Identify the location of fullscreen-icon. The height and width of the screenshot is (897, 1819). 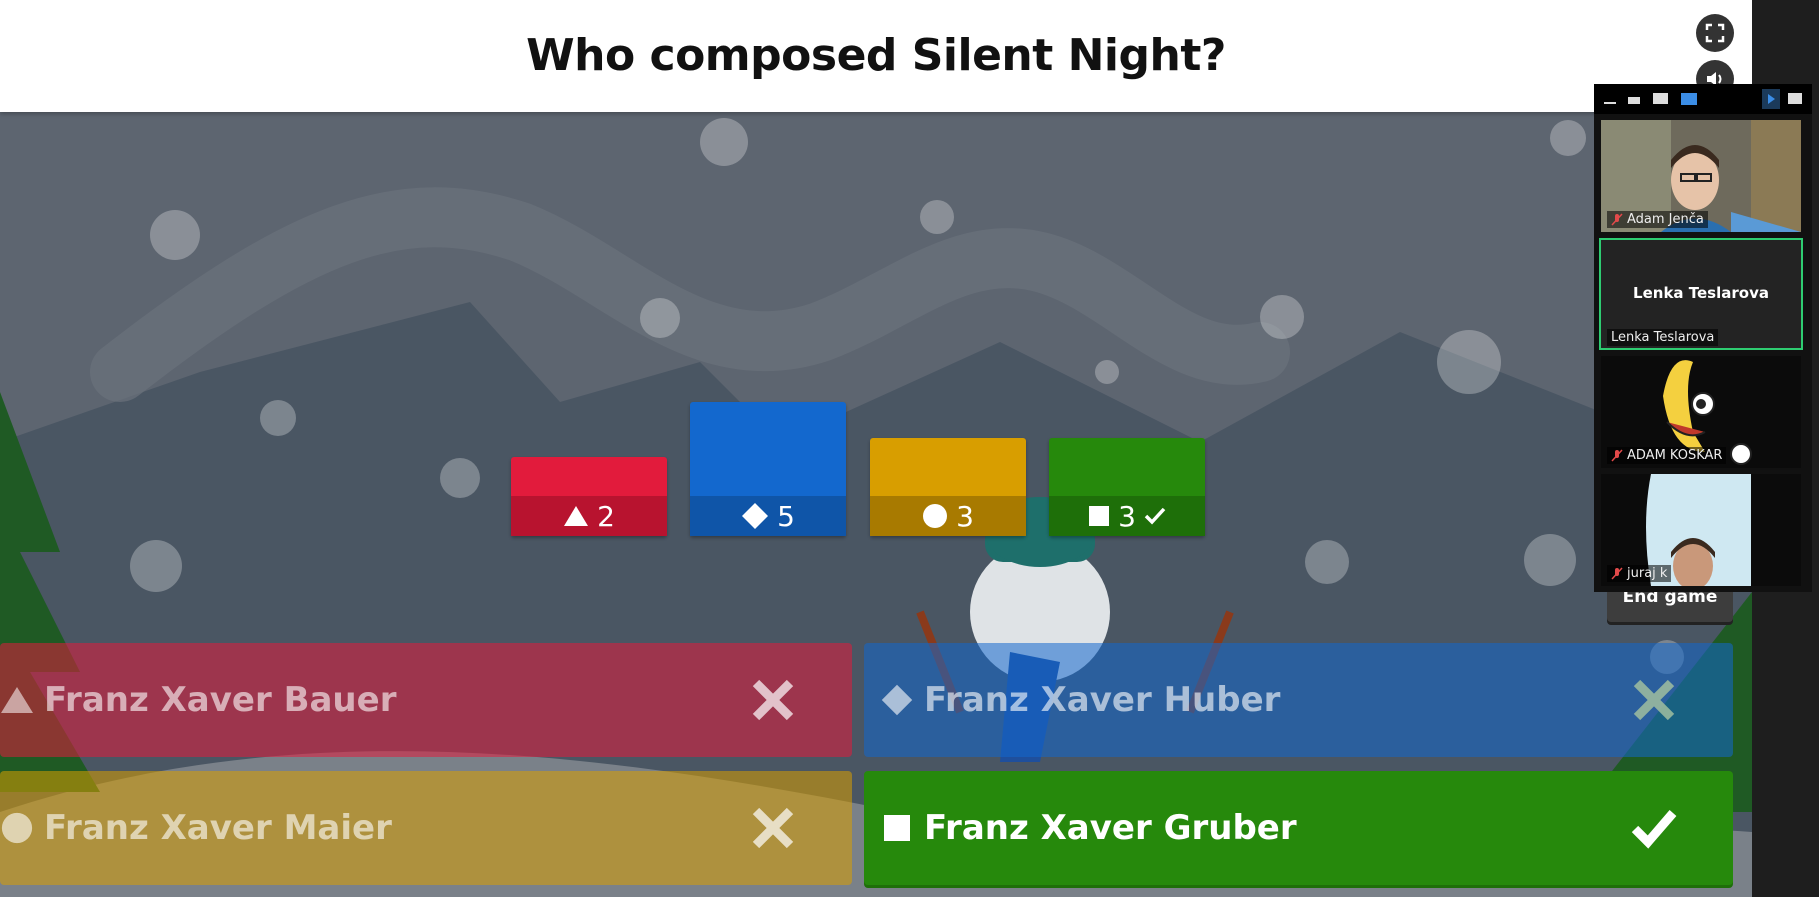
(1715, 33).